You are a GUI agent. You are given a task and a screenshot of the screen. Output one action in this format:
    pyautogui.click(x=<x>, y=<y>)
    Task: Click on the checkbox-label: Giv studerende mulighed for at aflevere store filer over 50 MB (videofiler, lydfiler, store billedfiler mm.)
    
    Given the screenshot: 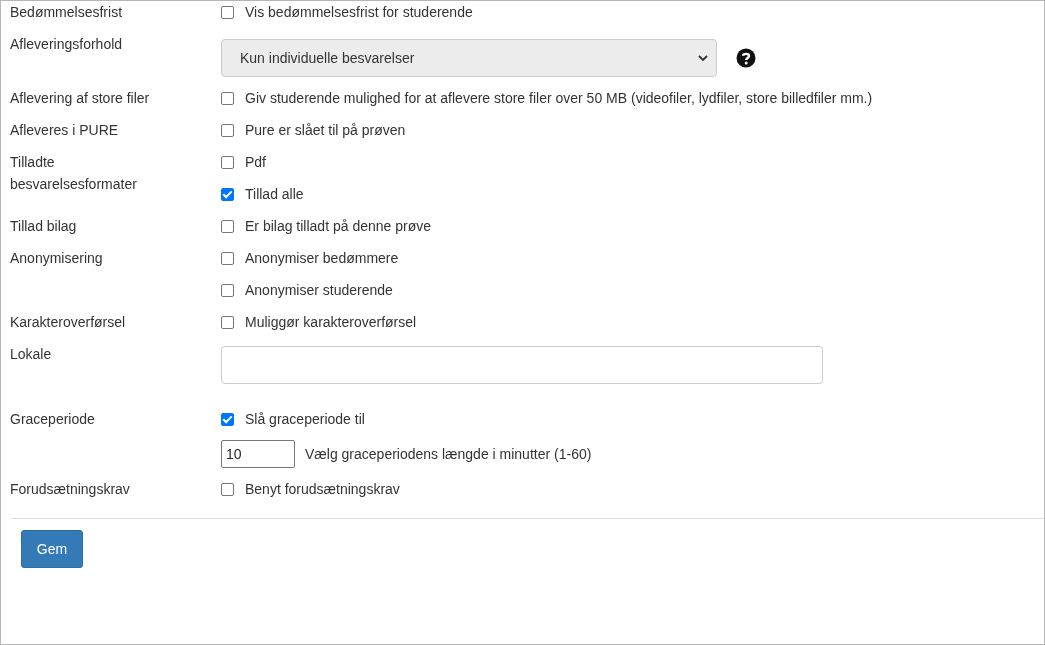 What is the action you would take?
    pyautogui.click(x=559, y=98)
    